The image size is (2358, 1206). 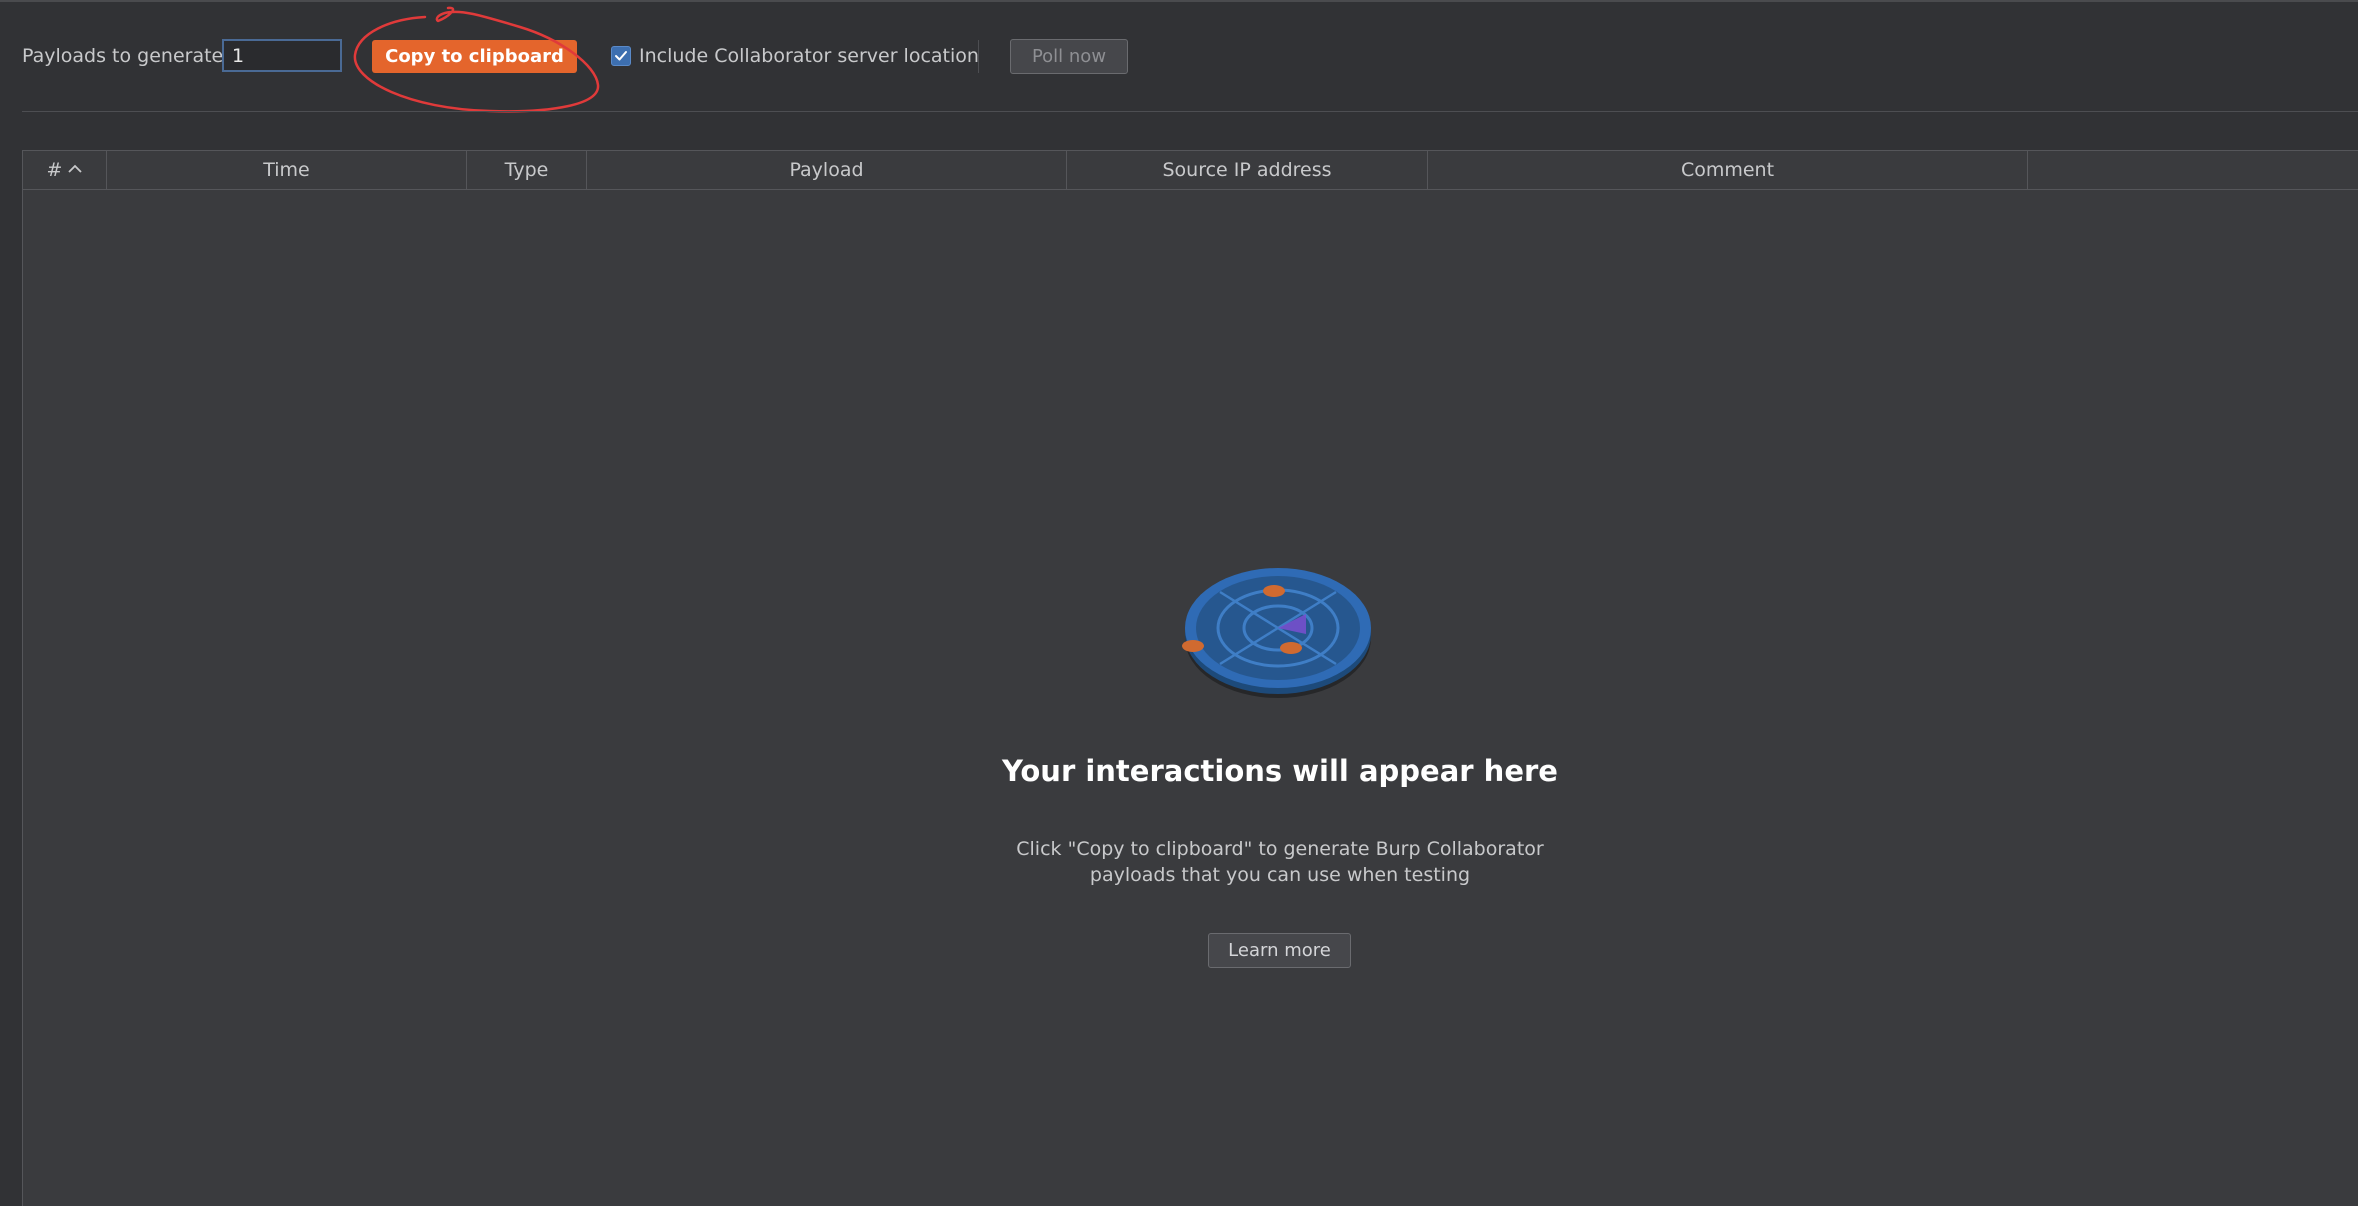 I want to click on checkmark-icon, so click(x=621, y=56).